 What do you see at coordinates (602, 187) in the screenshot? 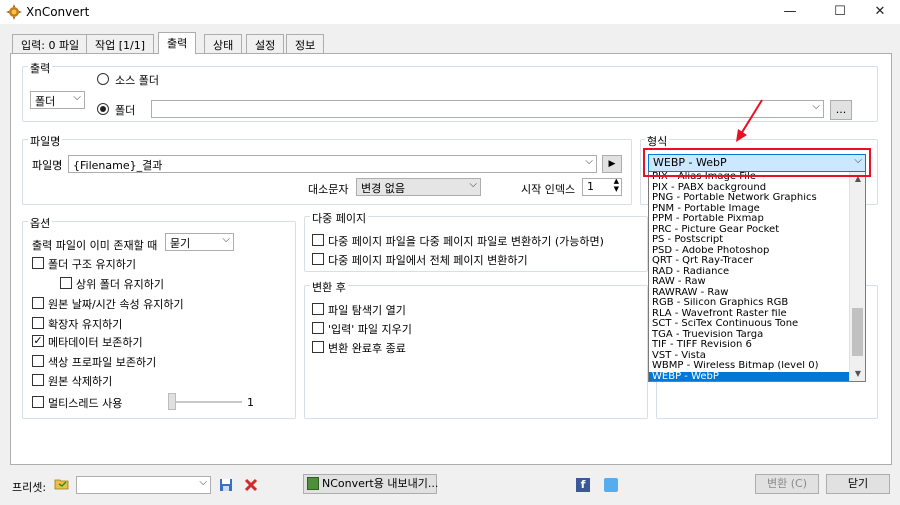
I see `start-index-stepper: 1 ▲ ▼` at bounding box center [602, 187].